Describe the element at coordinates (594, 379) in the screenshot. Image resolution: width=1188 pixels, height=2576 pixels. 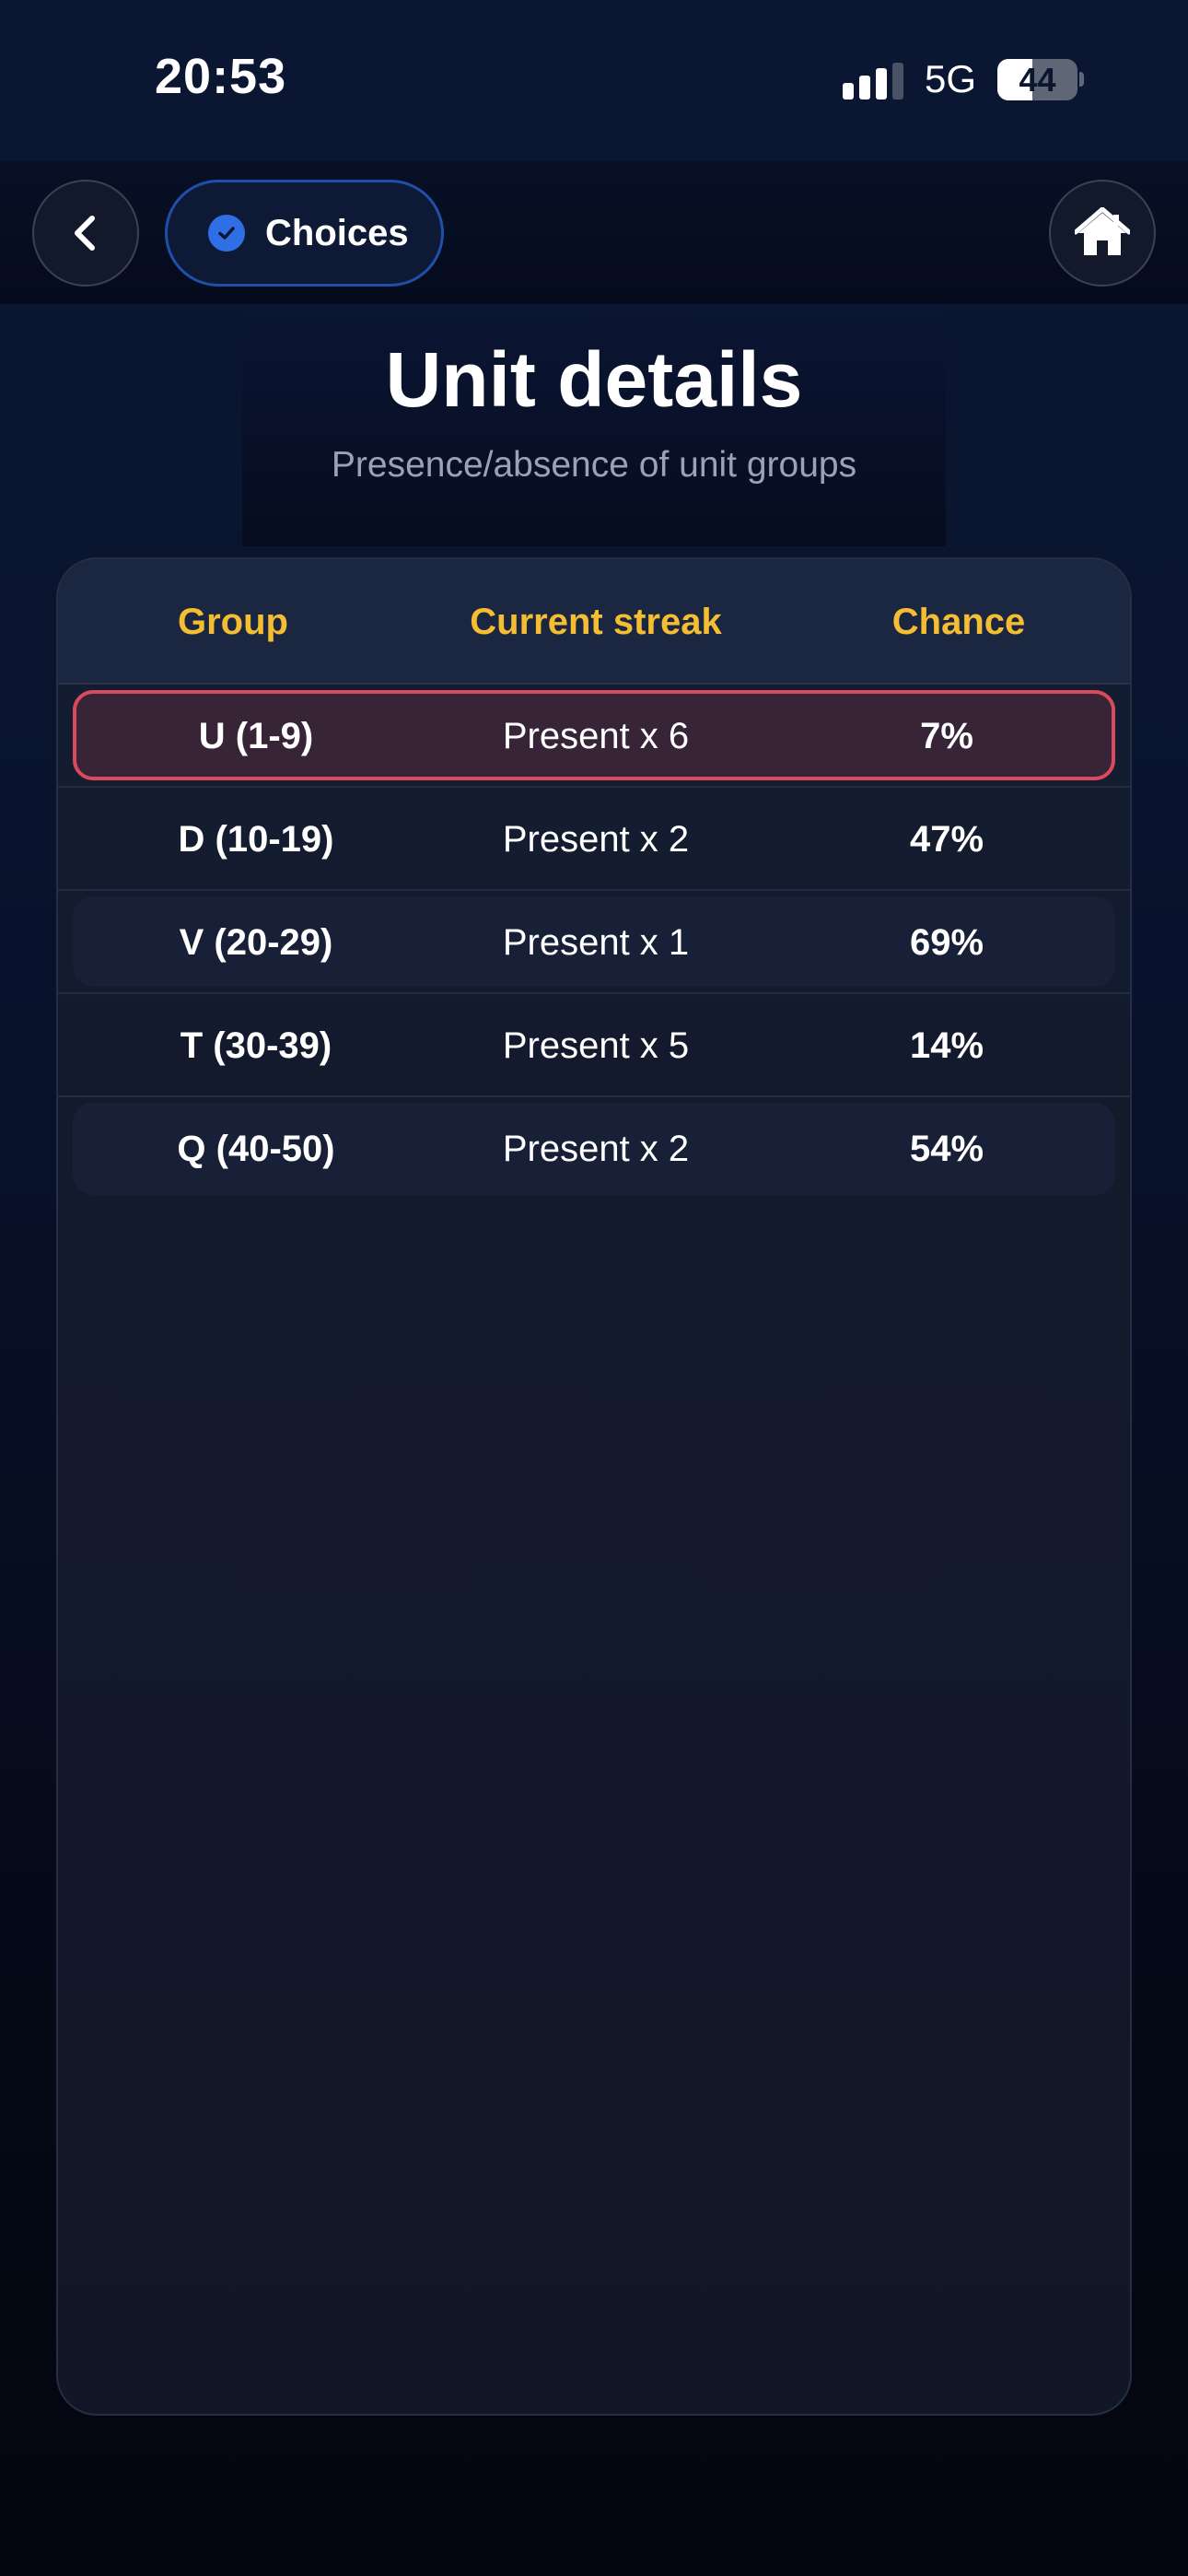
I see `page-title: Unit details` at that location.